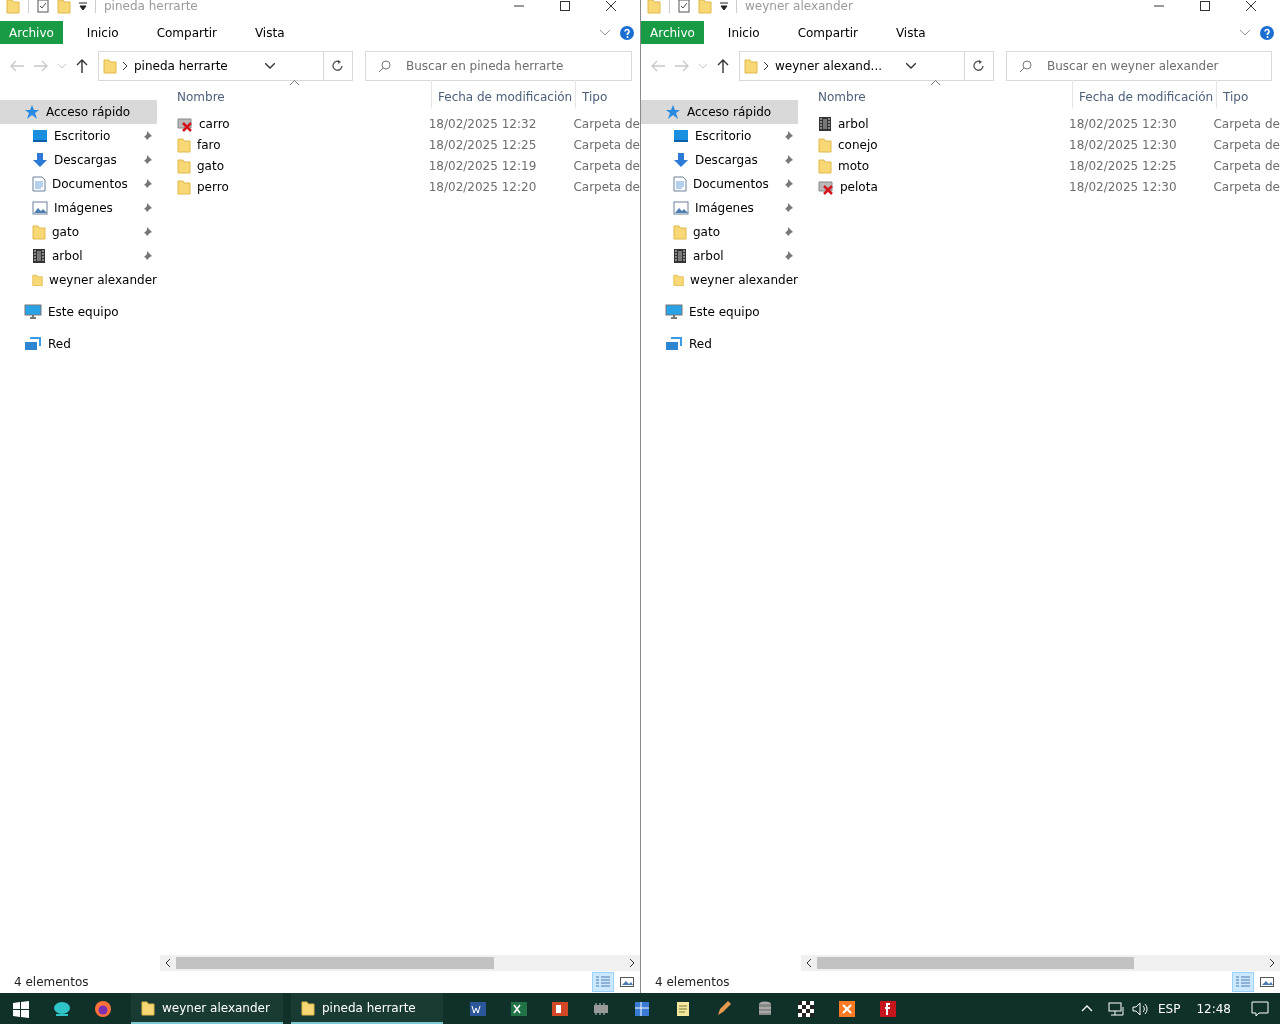 This screenshot has height=1024, width=1280. I want to click on address-bar: pineda herrarte, so click(211, 66).